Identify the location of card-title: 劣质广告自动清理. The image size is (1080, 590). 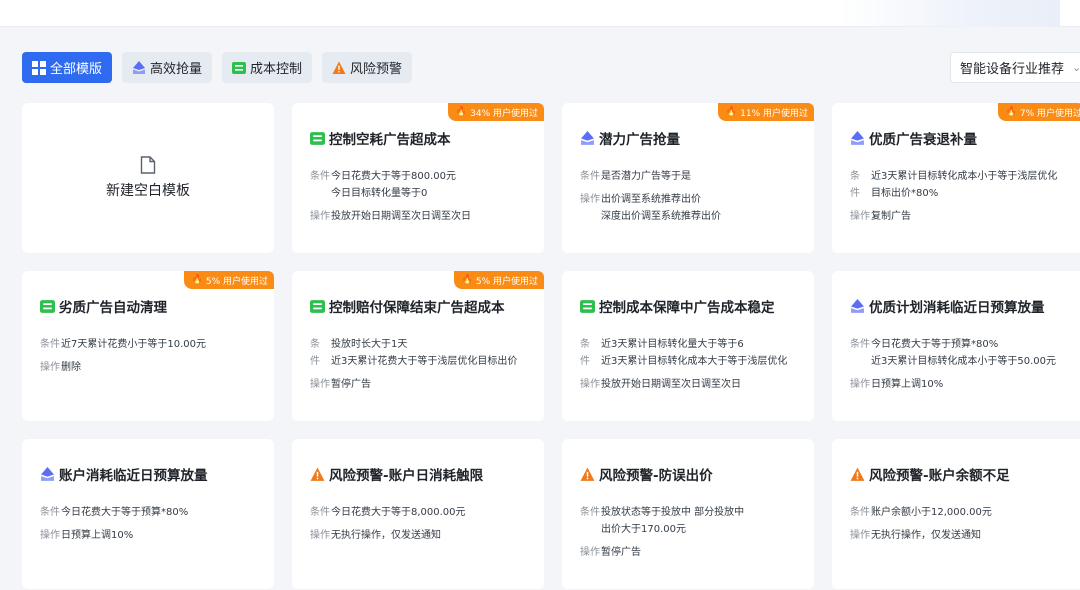
(103, 306).